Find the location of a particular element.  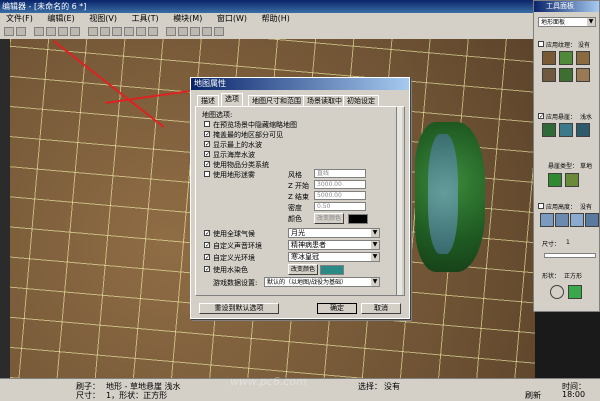

height-tile-lower is located at coordinates (562, 220).